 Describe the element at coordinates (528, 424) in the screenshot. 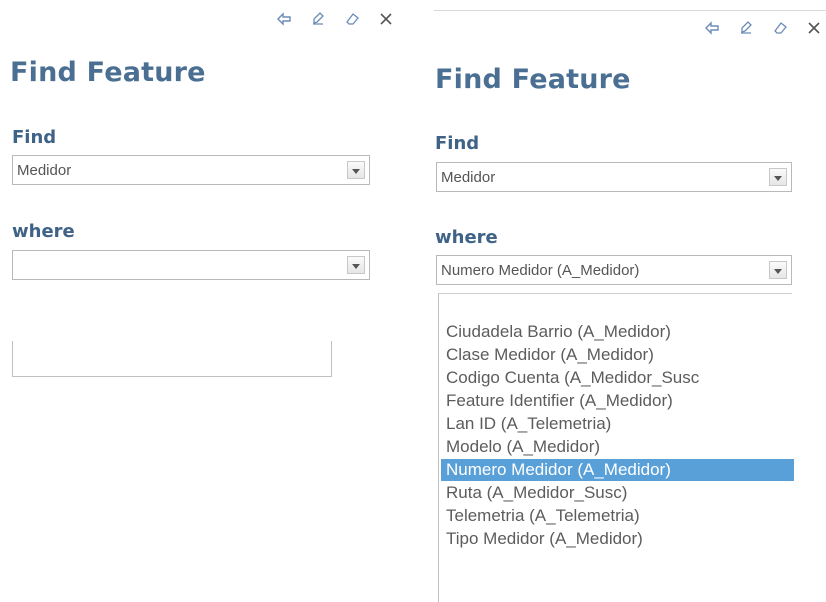

I see `list-item: Lan ID (A_Telemetria)` at that location.